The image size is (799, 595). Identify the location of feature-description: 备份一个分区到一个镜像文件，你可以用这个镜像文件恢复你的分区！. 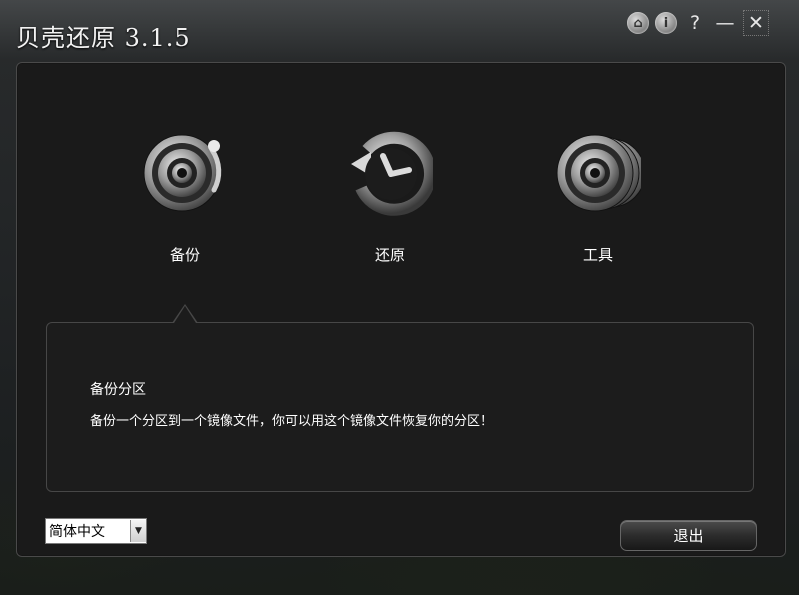
(292, 421).